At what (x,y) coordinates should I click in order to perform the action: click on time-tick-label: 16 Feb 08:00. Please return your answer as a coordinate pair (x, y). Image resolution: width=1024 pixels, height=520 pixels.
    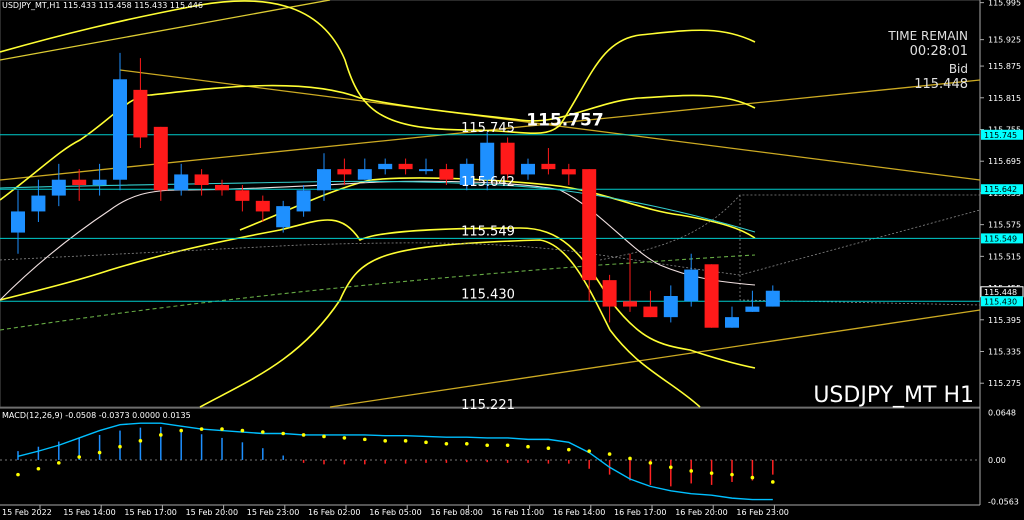
    Looking at the image, I should click on (456, 512).